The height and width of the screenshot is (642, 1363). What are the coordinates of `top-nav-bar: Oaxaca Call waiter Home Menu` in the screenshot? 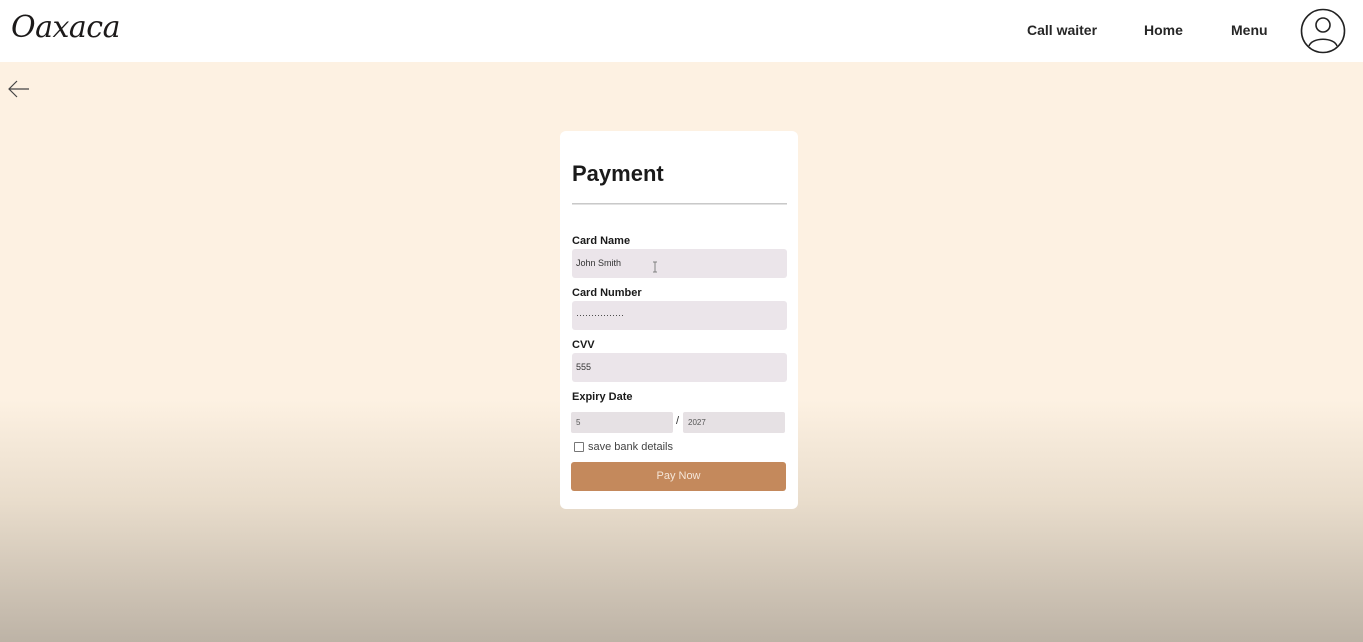 It's located at (681, 31).